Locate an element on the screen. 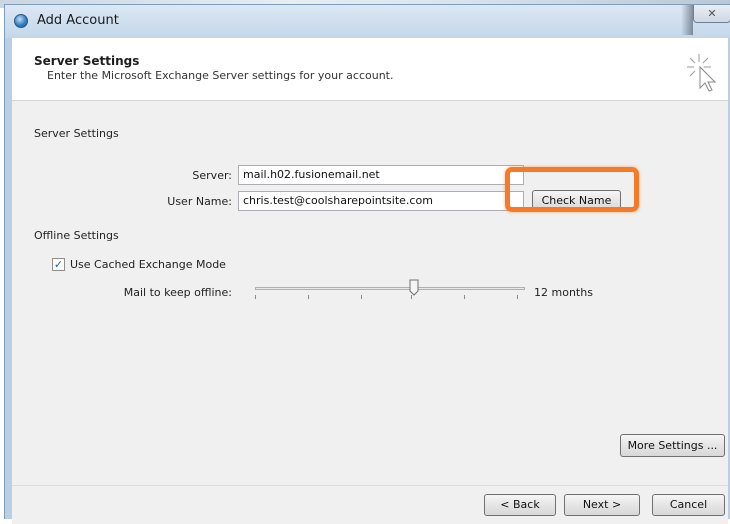 The image size is (730, 524). mail-keep-slider-thumb is located at coordinates (414, 287).